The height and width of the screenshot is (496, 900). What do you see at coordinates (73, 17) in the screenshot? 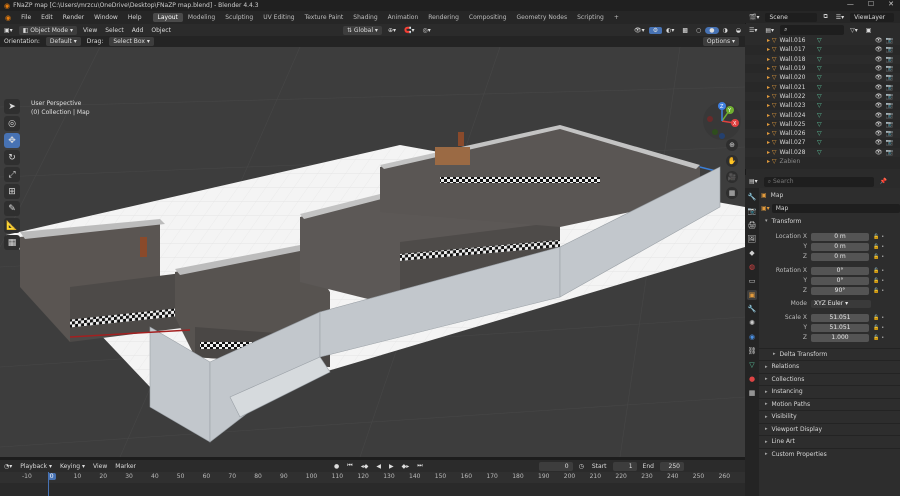
I see `menu-render: Render` at bounding box center [73, 17].